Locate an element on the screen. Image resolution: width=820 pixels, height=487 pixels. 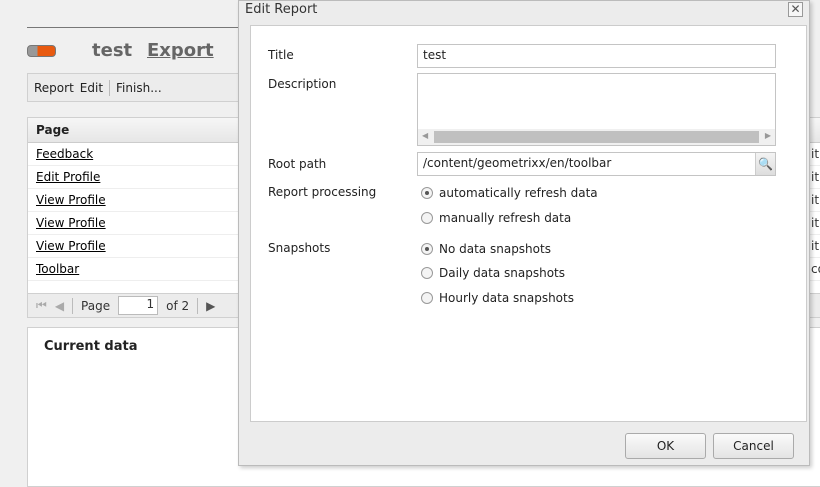
snapshots-label: Snapshots is located at coordinates (299, 248).